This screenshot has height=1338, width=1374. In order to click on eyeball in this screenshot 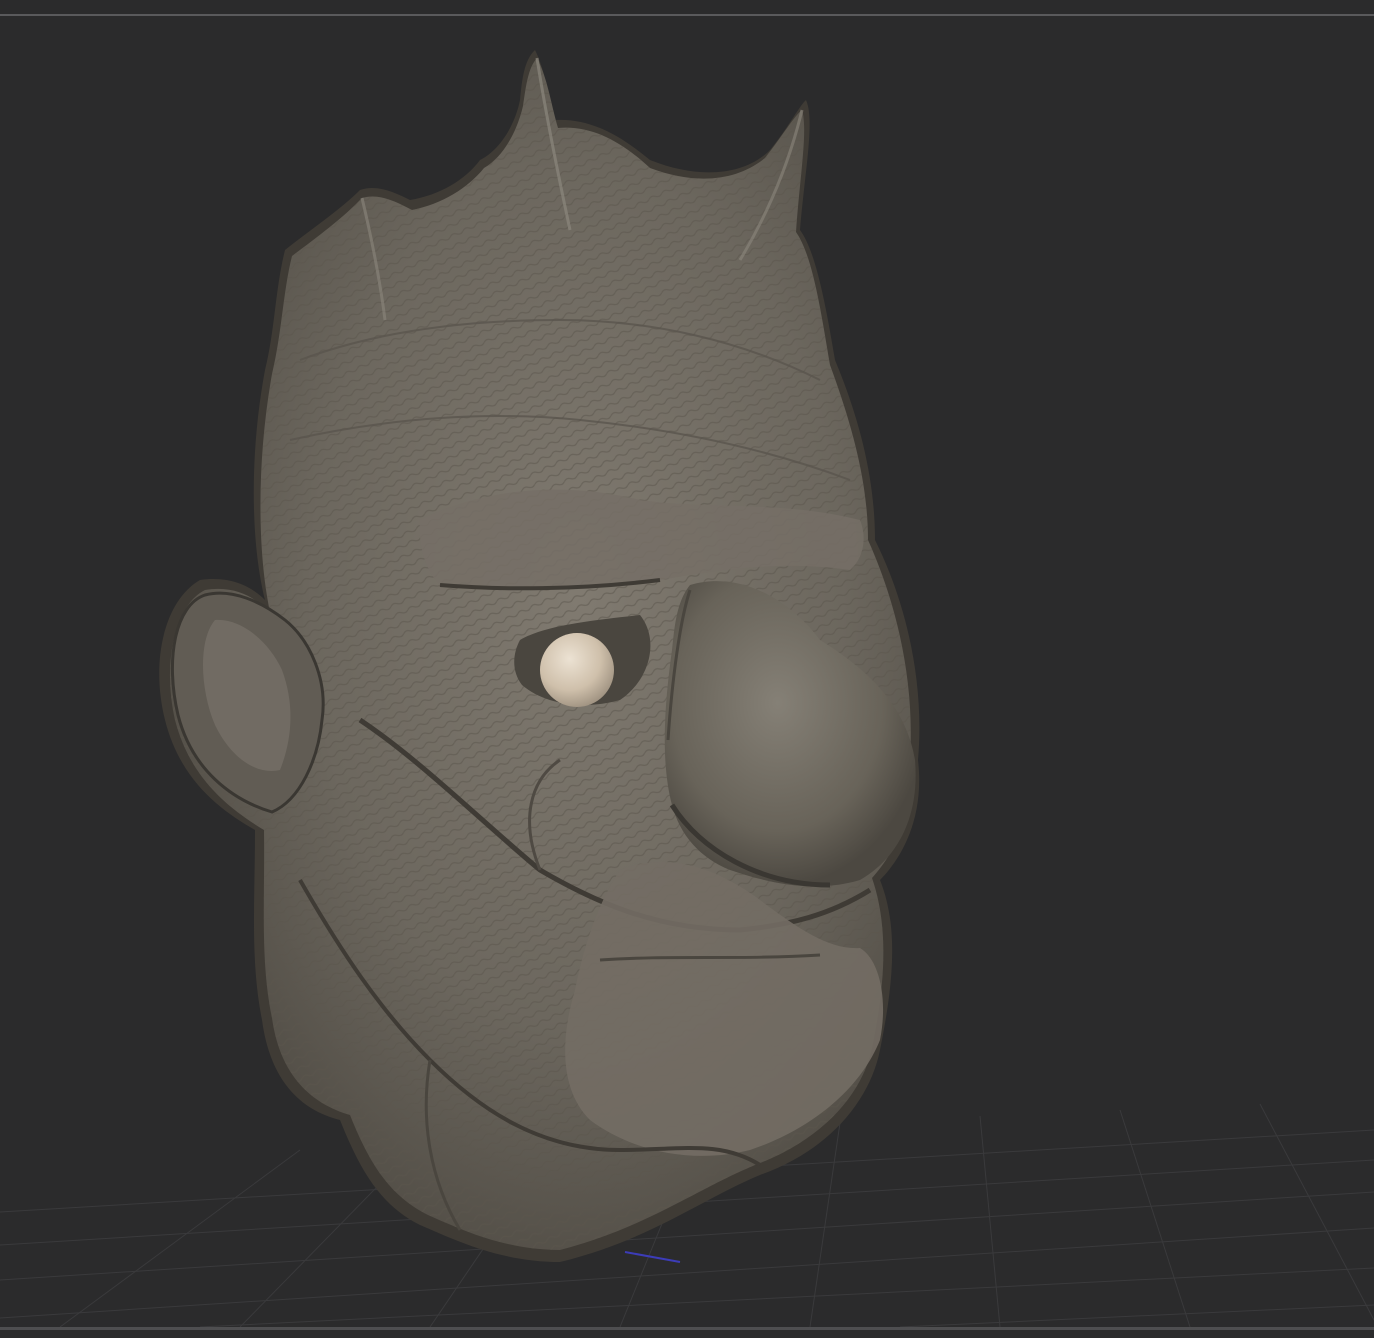, I will do `click(577, 670)`.